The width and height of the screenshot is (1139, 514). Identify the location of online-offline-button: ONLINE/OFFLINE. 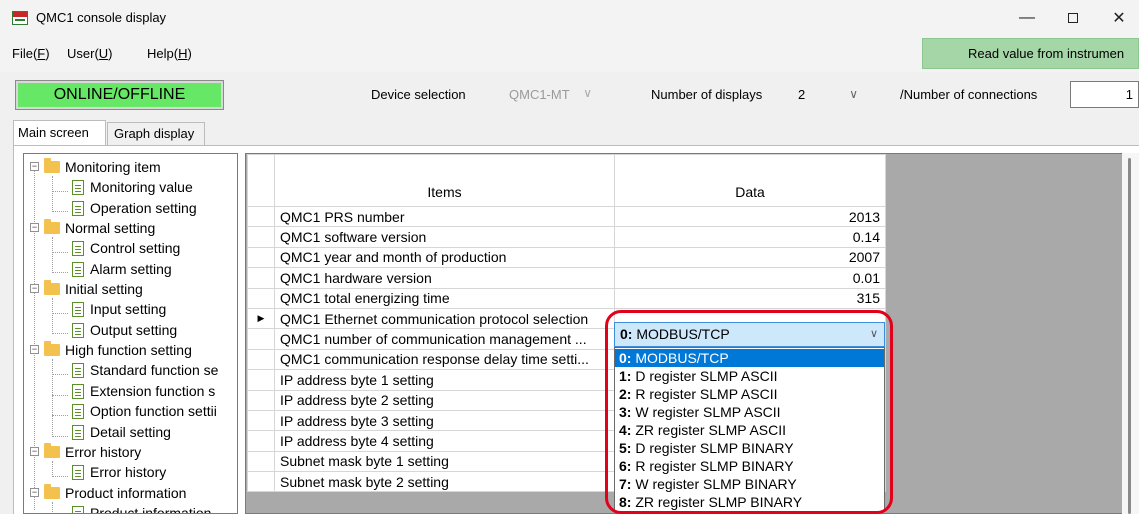
(119, 95).